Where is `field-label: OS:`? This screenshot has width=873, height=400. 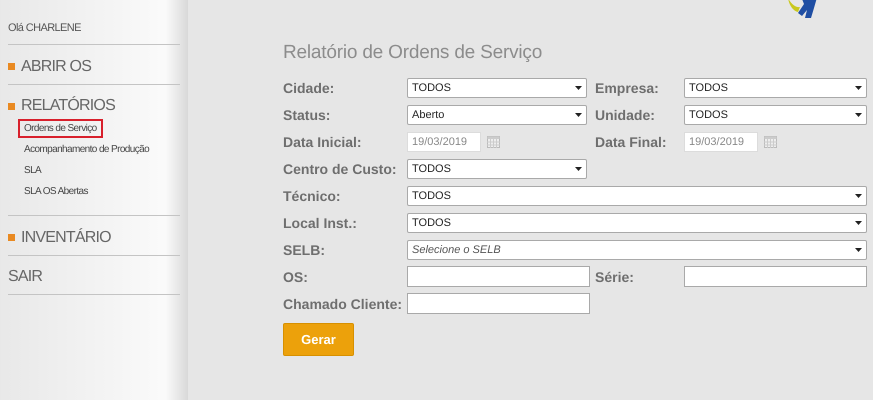 field-label: OS: is located at coordinates (296, 276).